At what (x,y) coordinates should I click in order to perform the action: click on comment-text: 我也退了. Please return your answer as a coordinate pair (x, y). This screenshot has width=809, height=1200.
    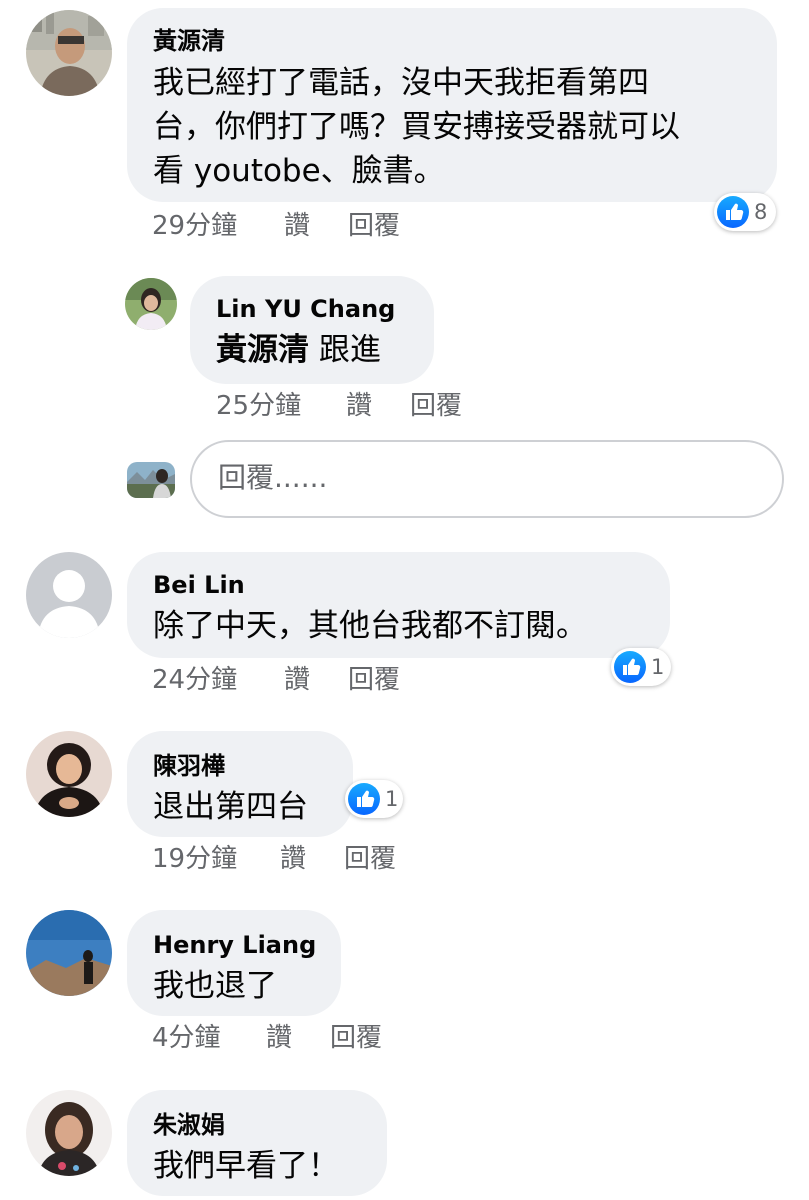
    Looking at the image, I should click on (215, 986).